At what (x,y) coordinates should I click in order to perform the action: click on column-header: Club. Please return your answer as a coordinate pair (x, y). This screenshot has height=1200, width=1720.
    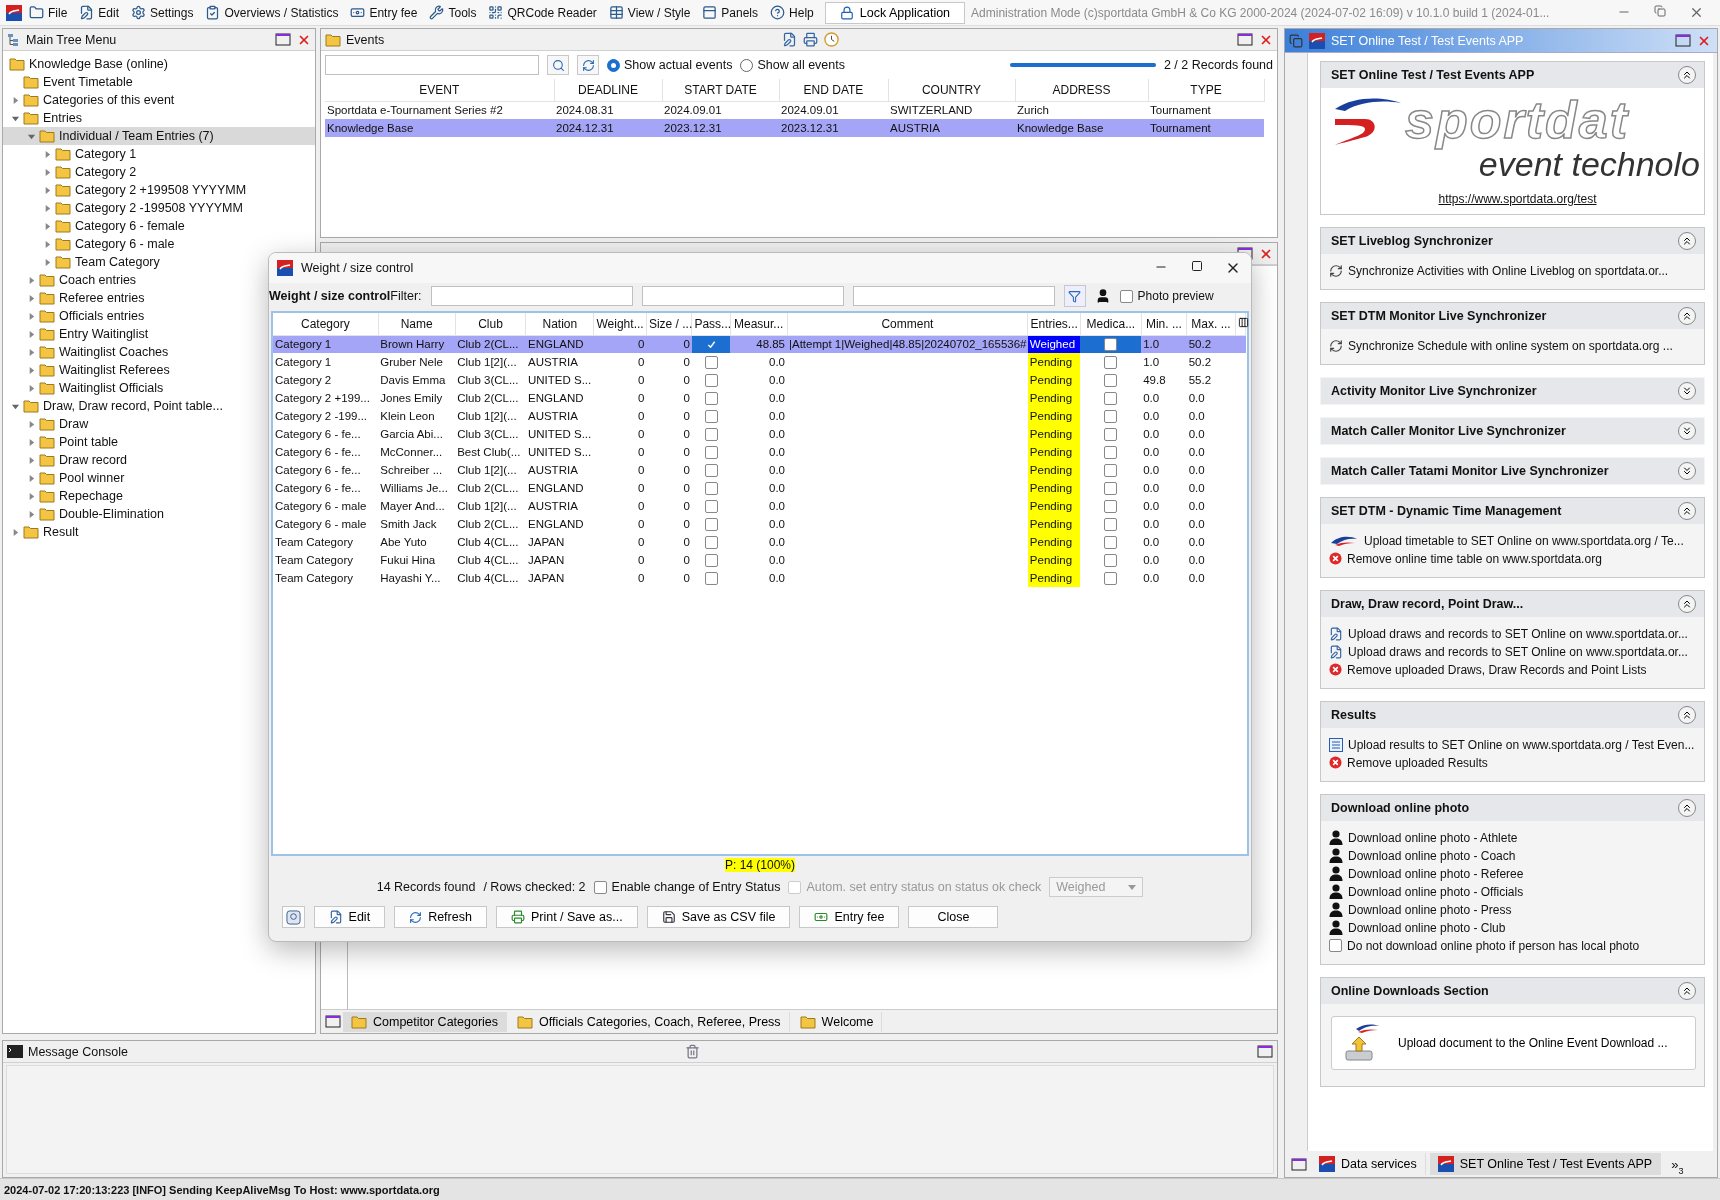
    Looking at the image, I should click on (490, 324).